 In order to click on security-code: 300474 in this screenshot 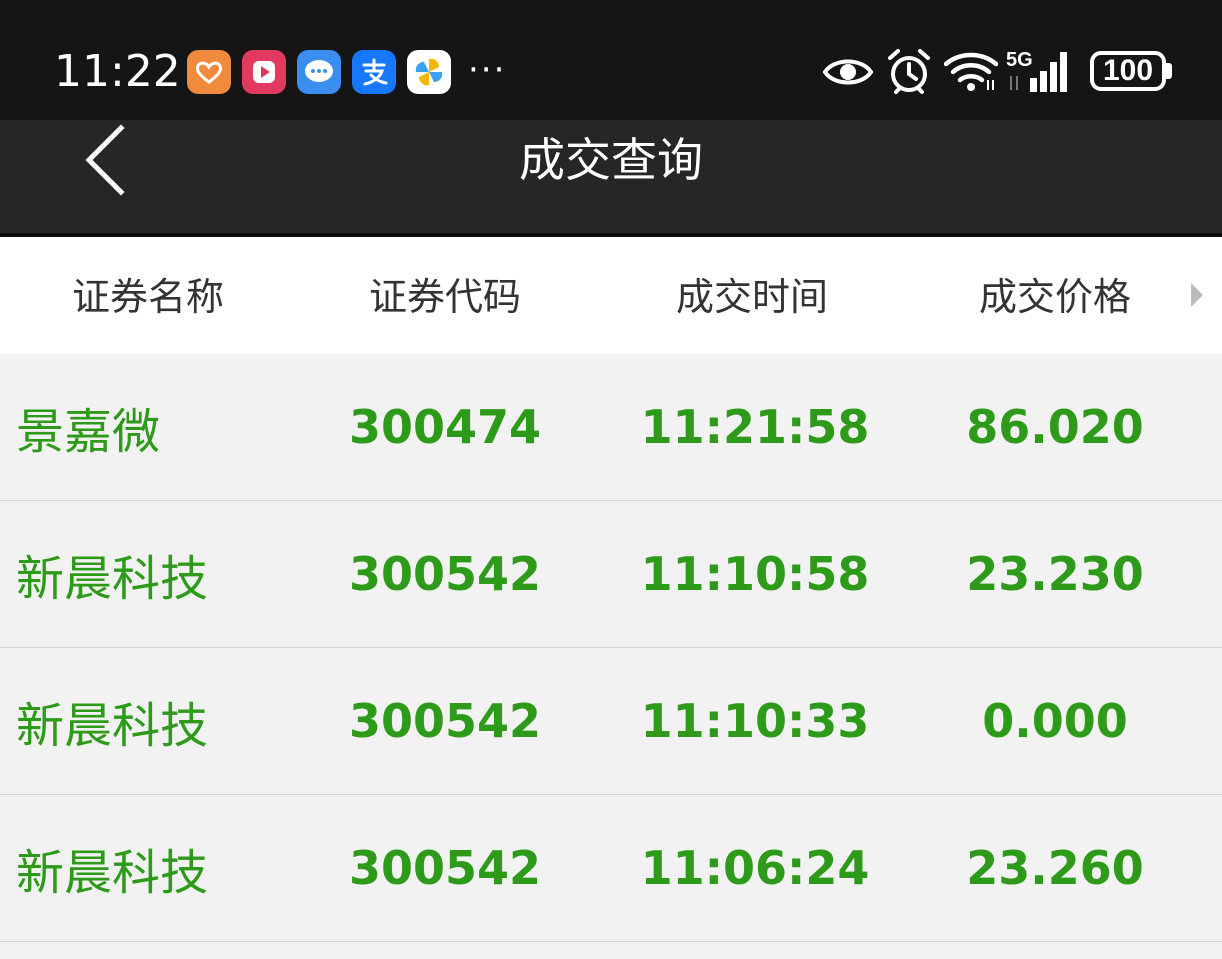, I will do `click(445, 427)`.